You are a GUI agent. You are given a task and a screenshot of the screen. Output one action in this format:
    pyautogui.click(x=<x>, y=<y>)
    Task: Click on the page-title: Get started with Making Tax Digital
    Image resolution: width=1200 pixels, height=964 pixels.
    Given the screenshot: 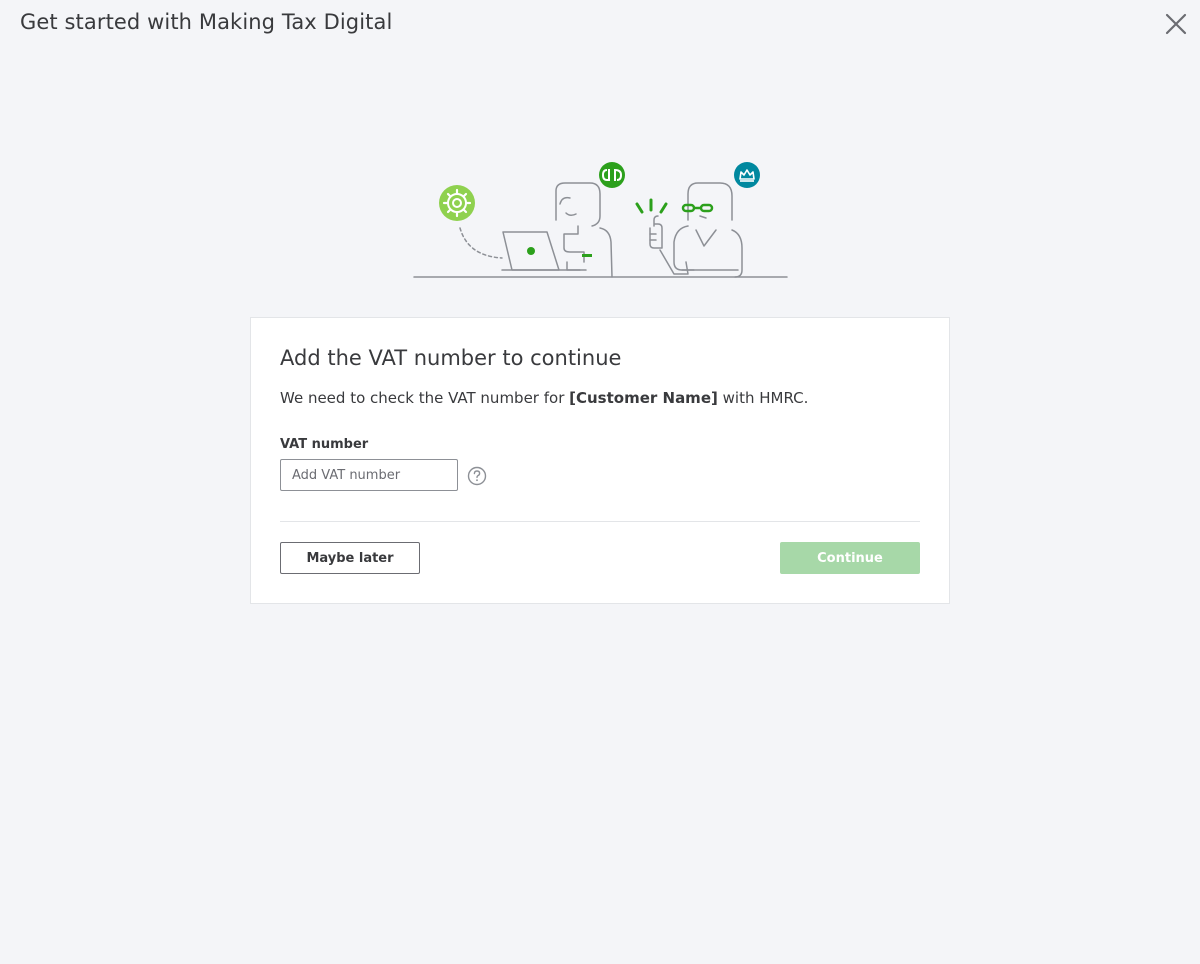 What is the action you would take?
    pyautogui.click(x=206, y=22)
    